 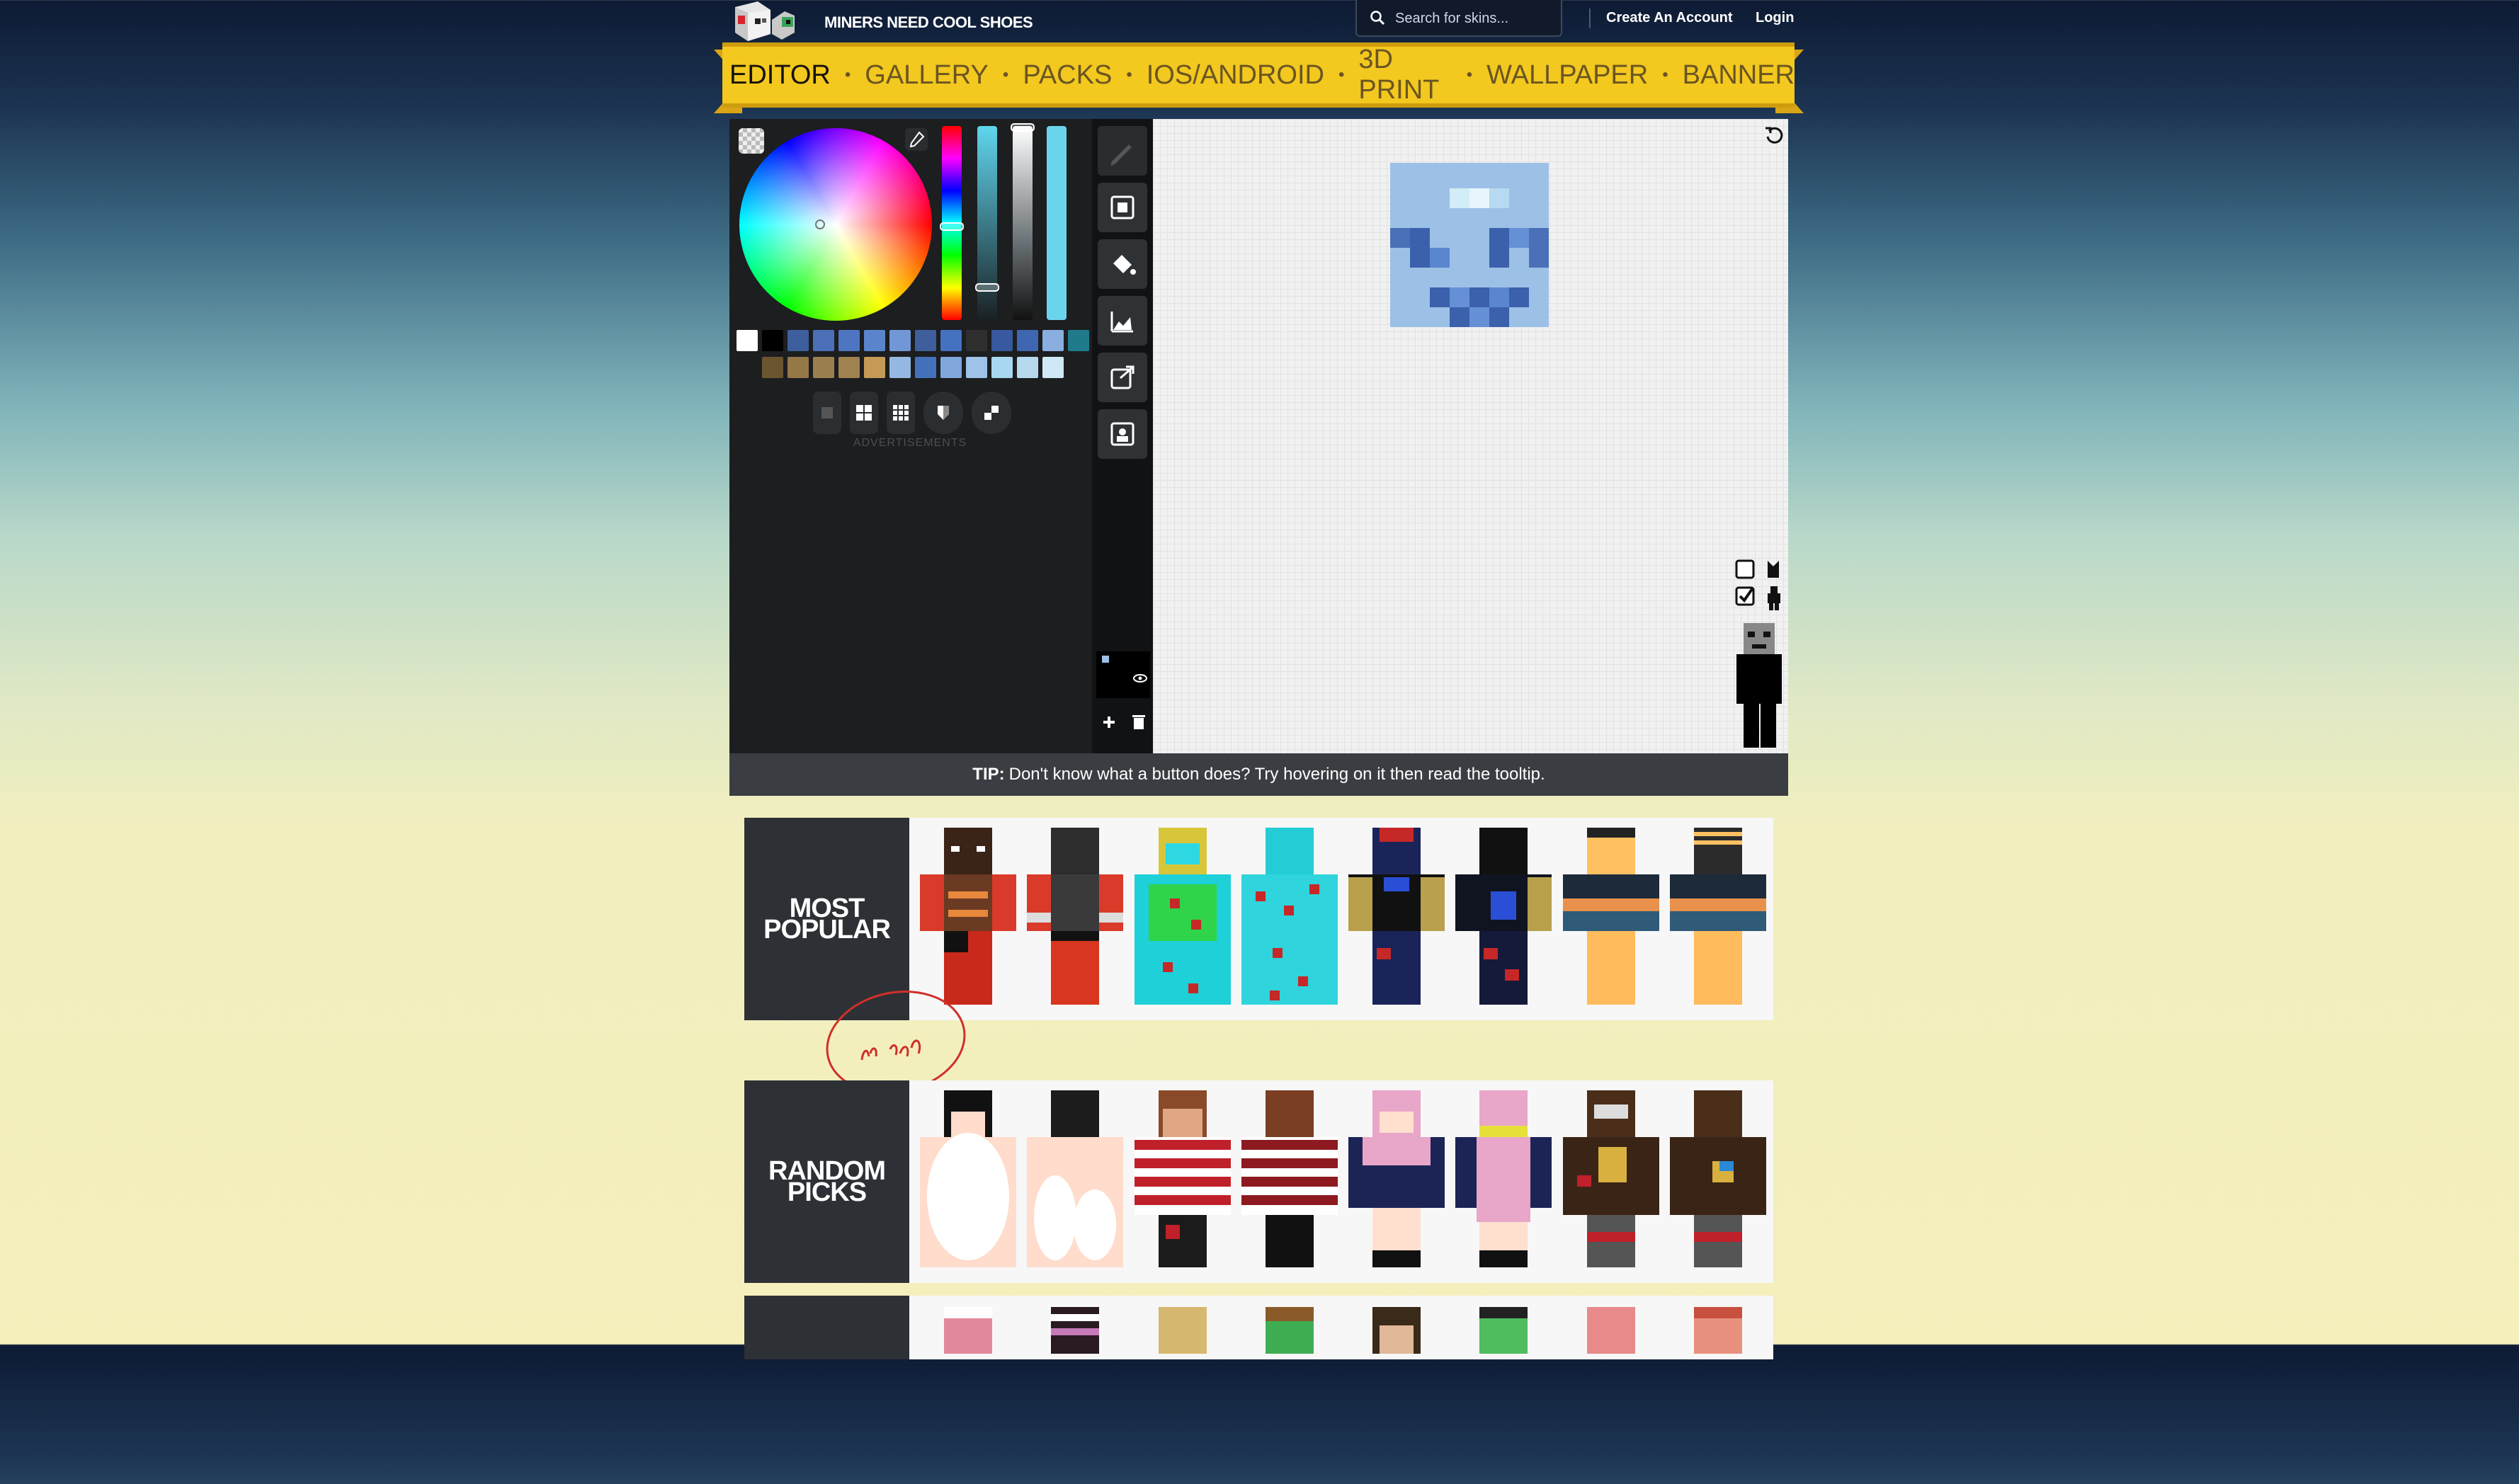 What do you see at coordinates (1567, 75) in the screenshot?
I see `nav-wallpaper: WALLPAPER` at bounding box center [1567, 75].